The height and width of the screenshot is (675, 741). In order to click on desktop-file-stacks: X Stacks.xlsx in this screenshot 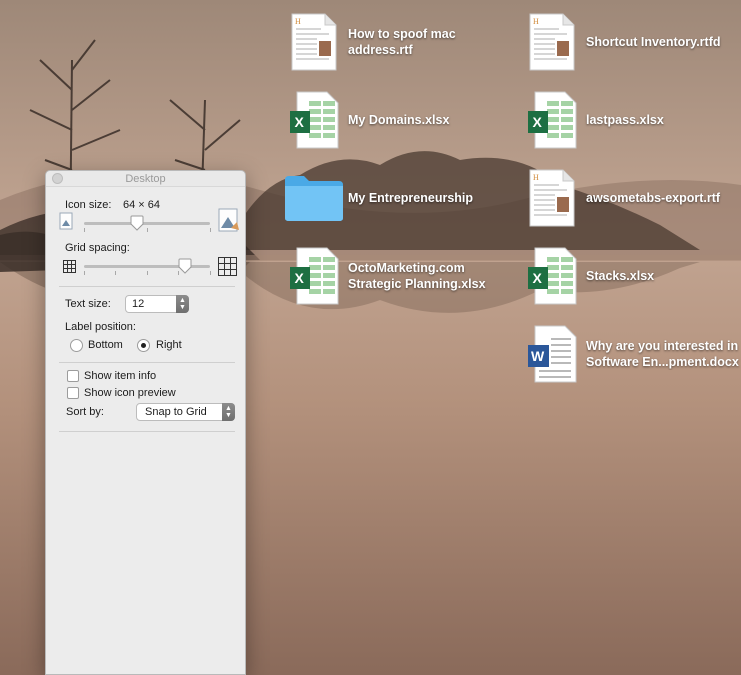, I will do `click(631, 276)`.